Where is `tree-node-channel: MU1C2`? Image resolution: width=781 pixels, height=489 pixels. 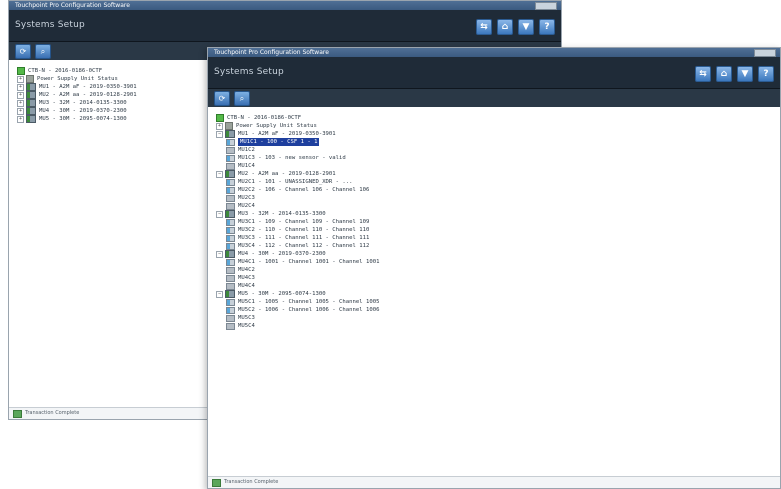 tree-node-channel: MU1C2 is located at coordinates (496, 150).